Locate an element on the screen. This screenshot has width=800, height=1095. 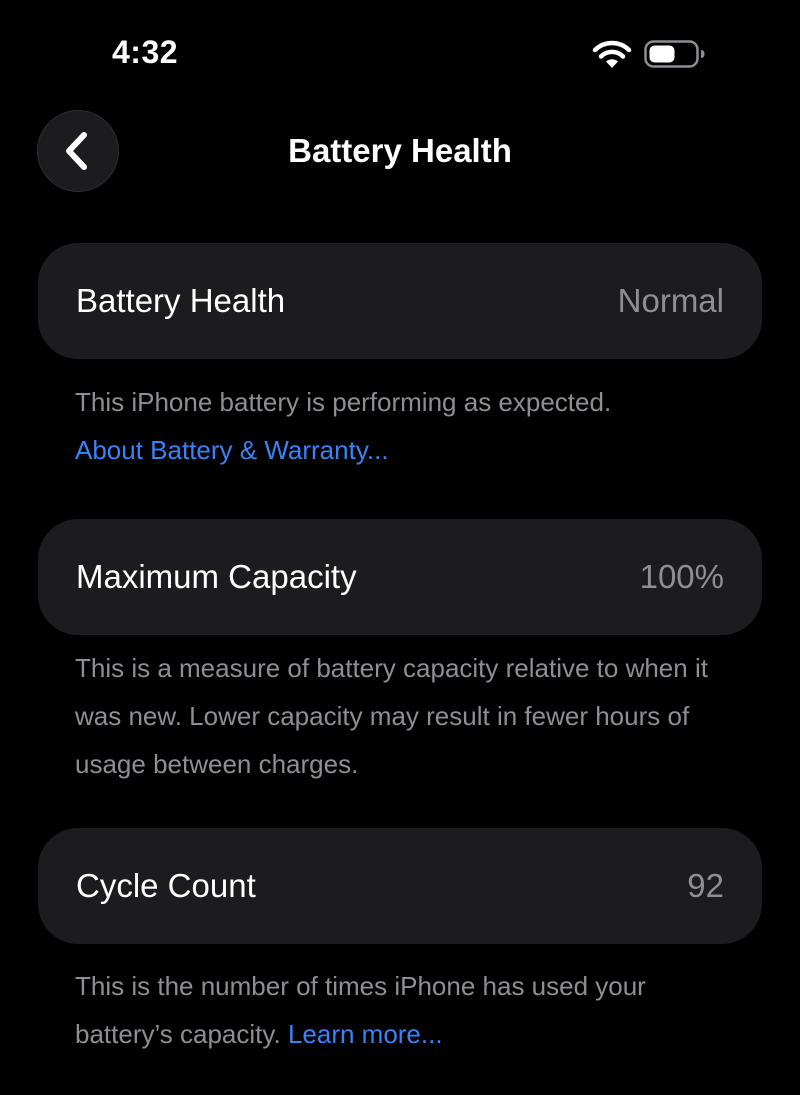
cycle-count-row: Cycle Count 92 is located at coordinates (400, 886).